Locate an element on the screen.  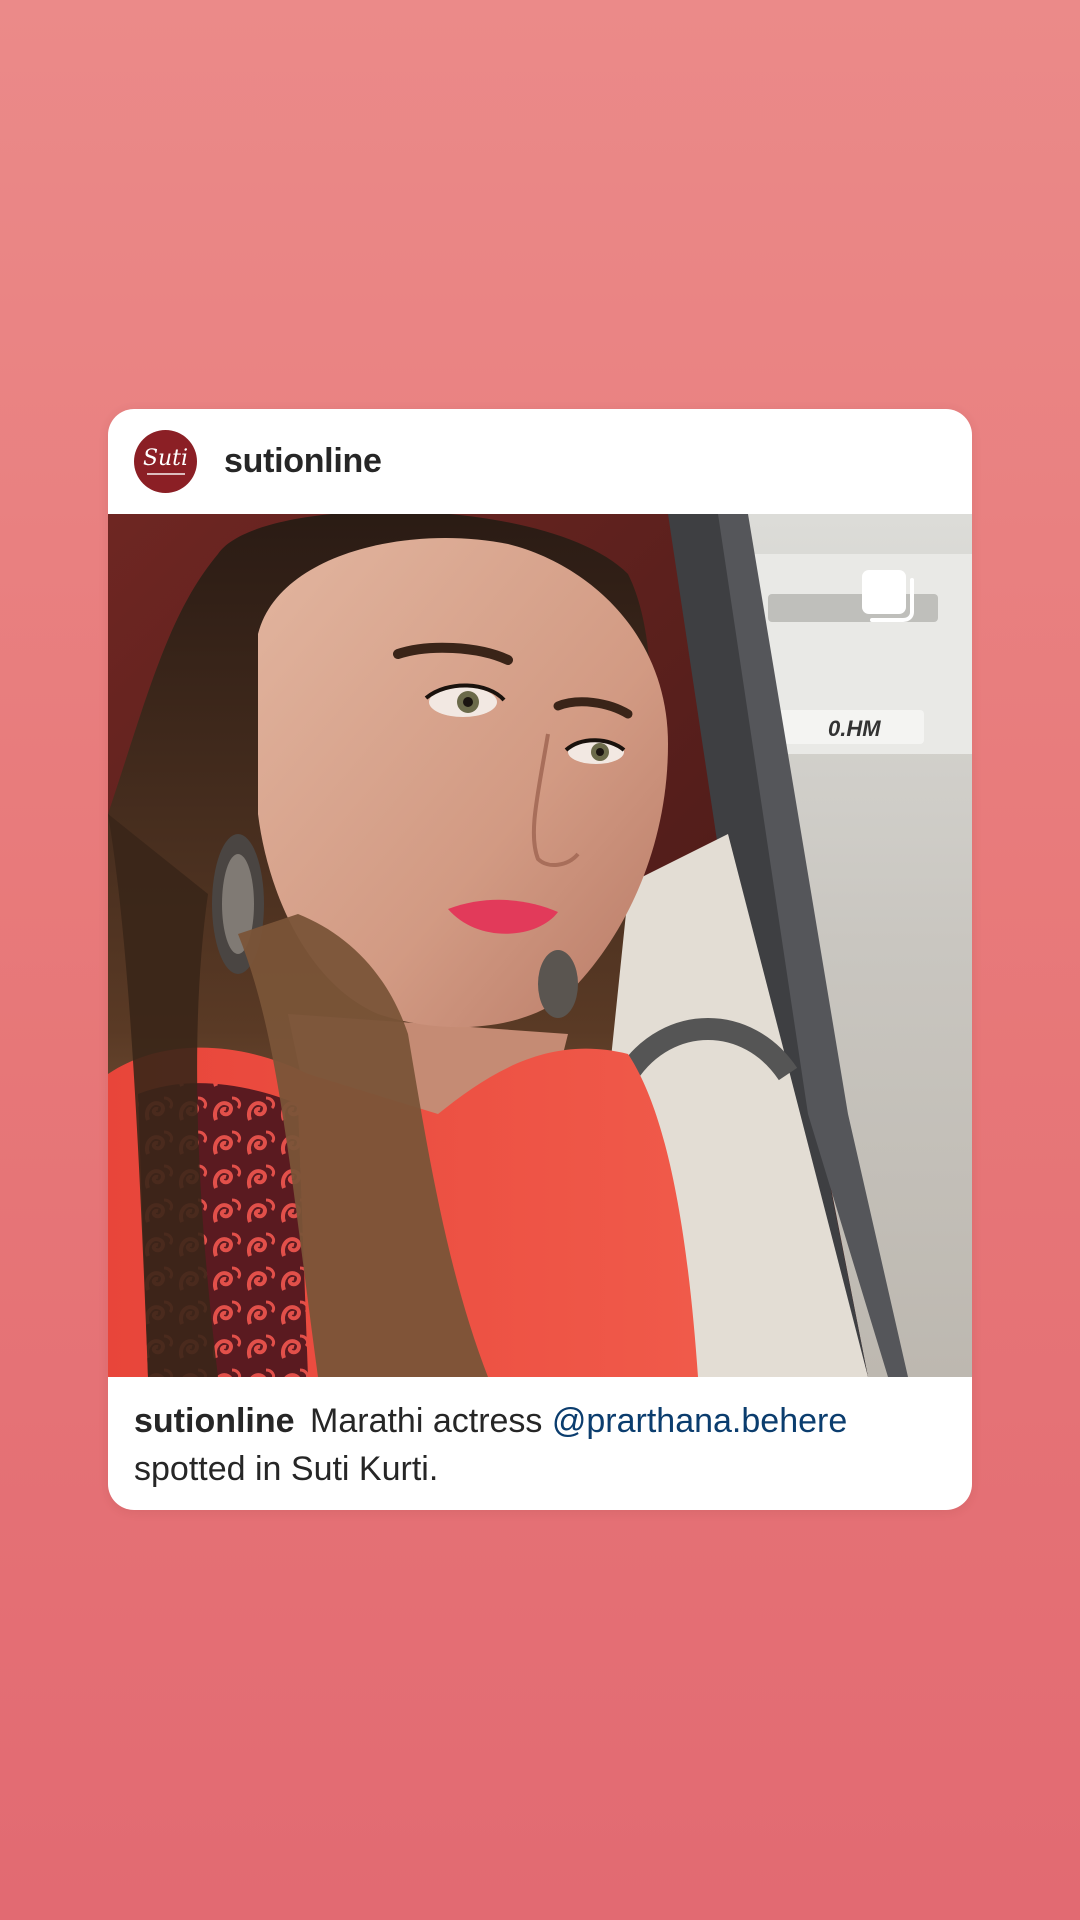
post-username: sutionline is located at coordinates (303, 461).